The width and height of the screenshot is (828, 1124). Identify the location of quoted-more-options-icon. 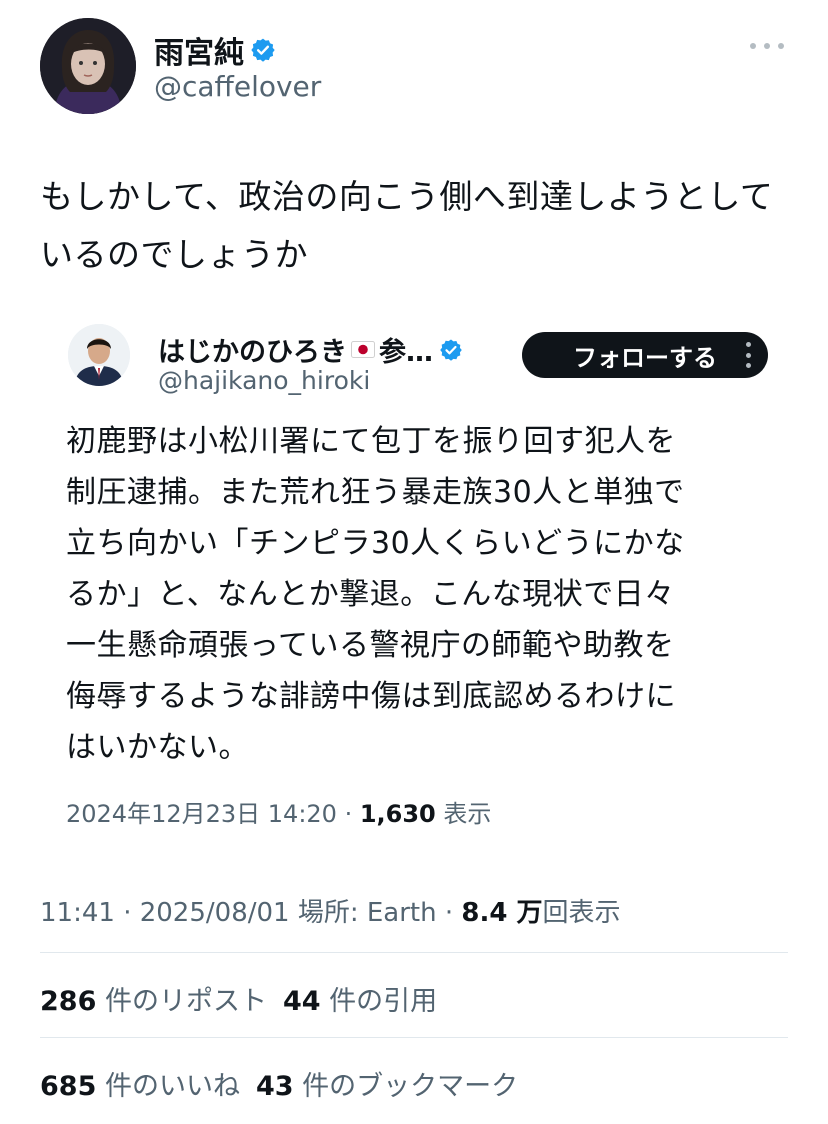
(749, 355).